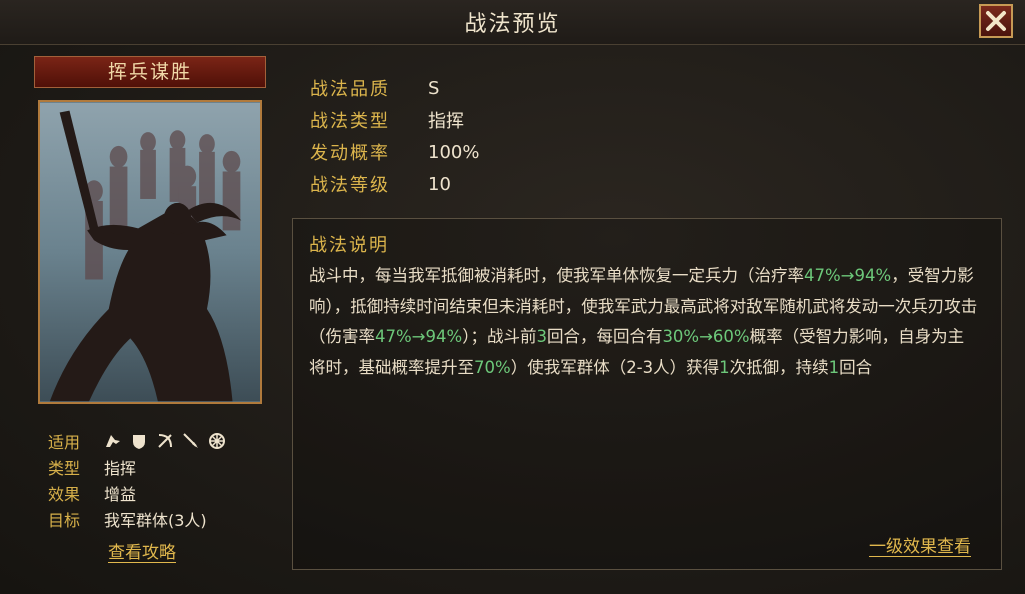 The height and width of the screenshot is (594, 1025). I want to click on meta-applicable-label: 适用, so click(64, 442).